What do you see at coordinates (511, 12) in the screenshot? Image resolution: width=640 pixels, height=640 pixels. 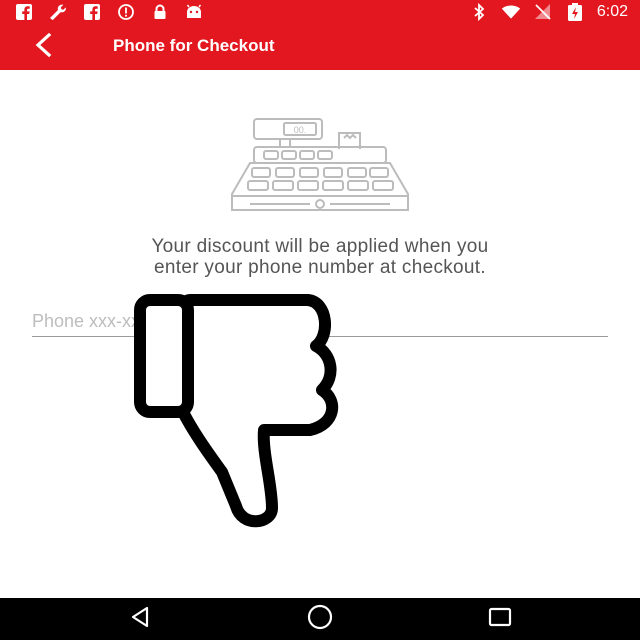 I see `wifi-icon` at bounding box center [511, 12].